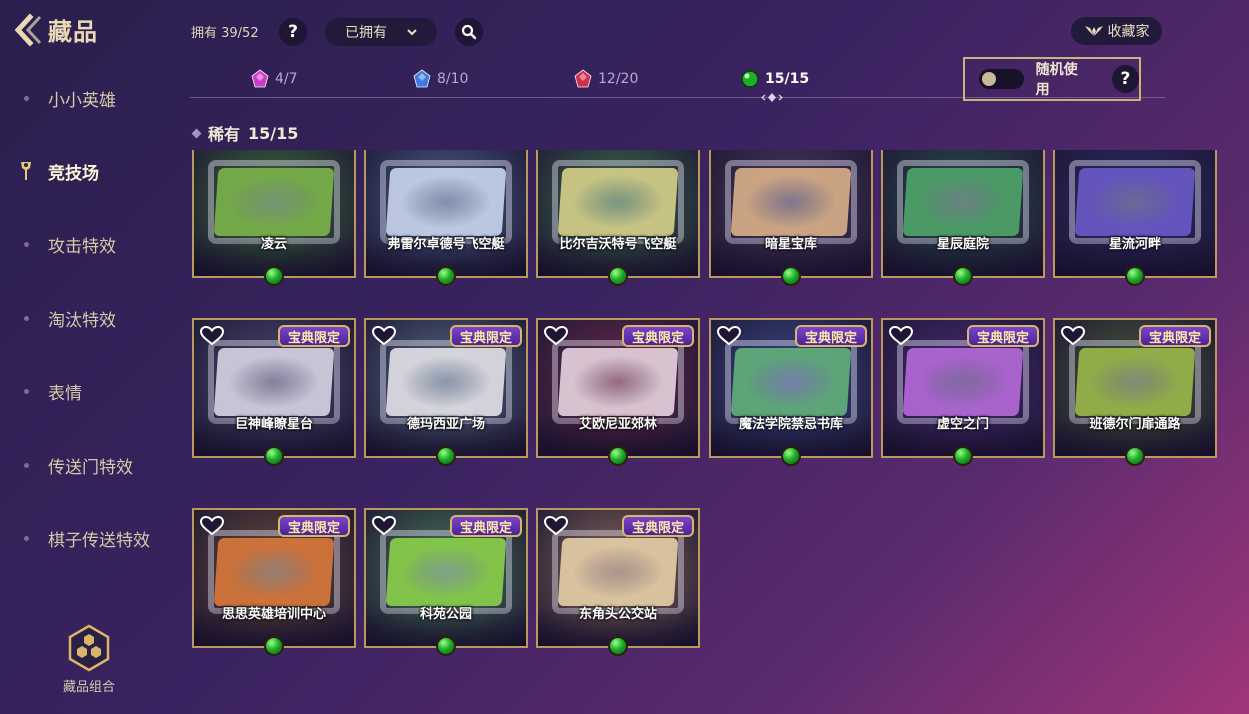  What do you see at coordinates (963, 392) in the screenshot?
I see `arena-card: 虚空之门 宝典限定` at bounding box center [963, 392].